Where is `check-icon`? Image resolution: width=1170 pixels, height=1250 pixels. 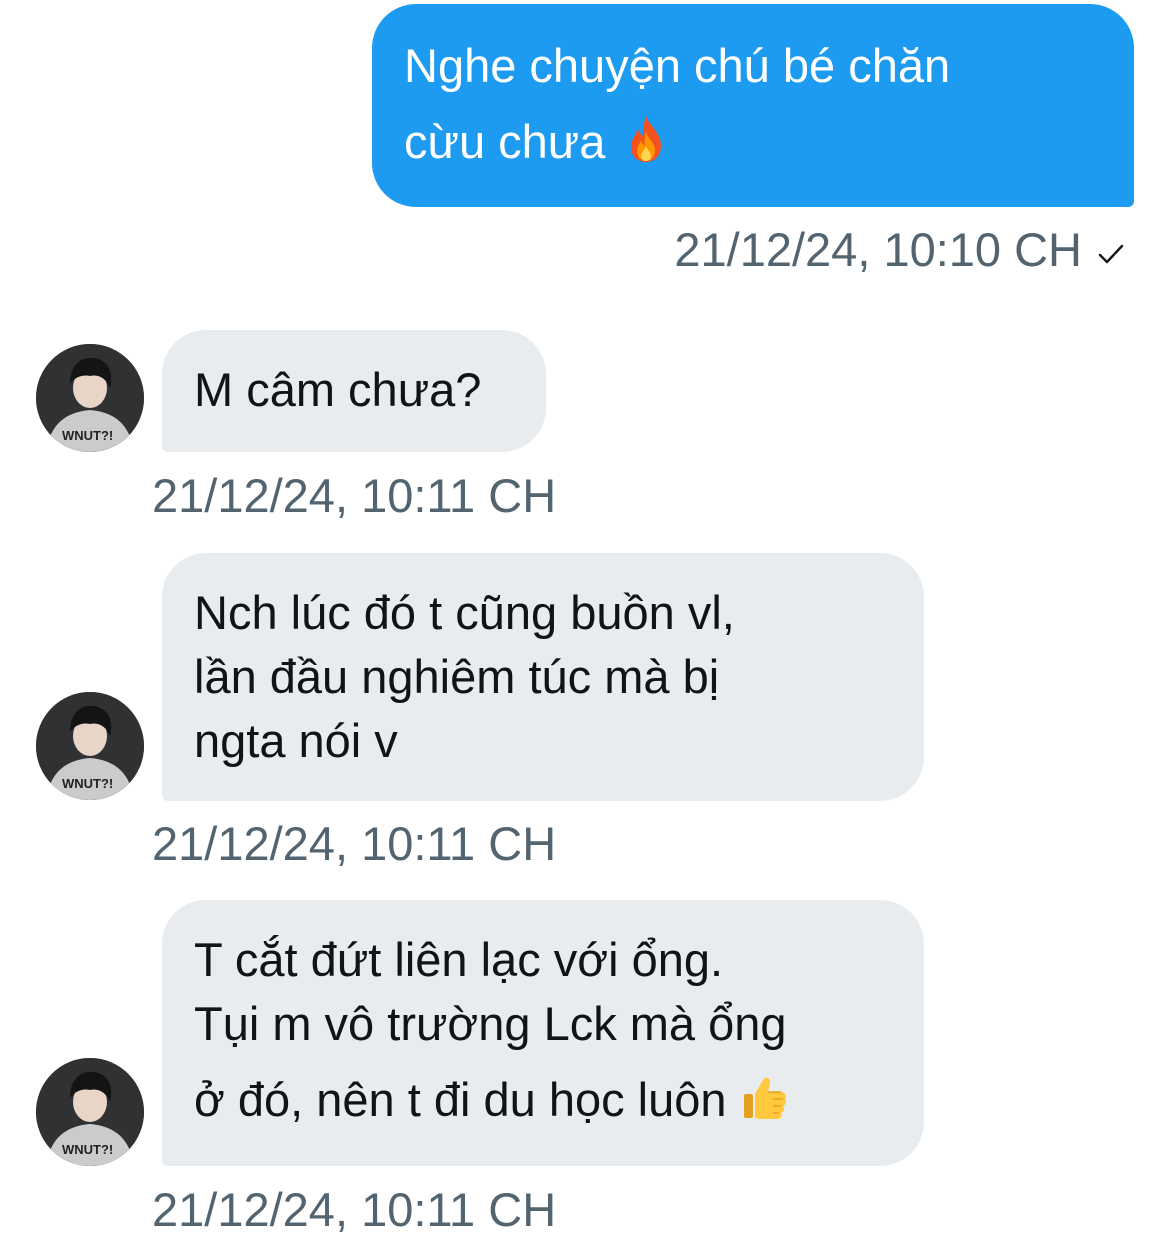
check-icon is located at coordinates (1111, 253).